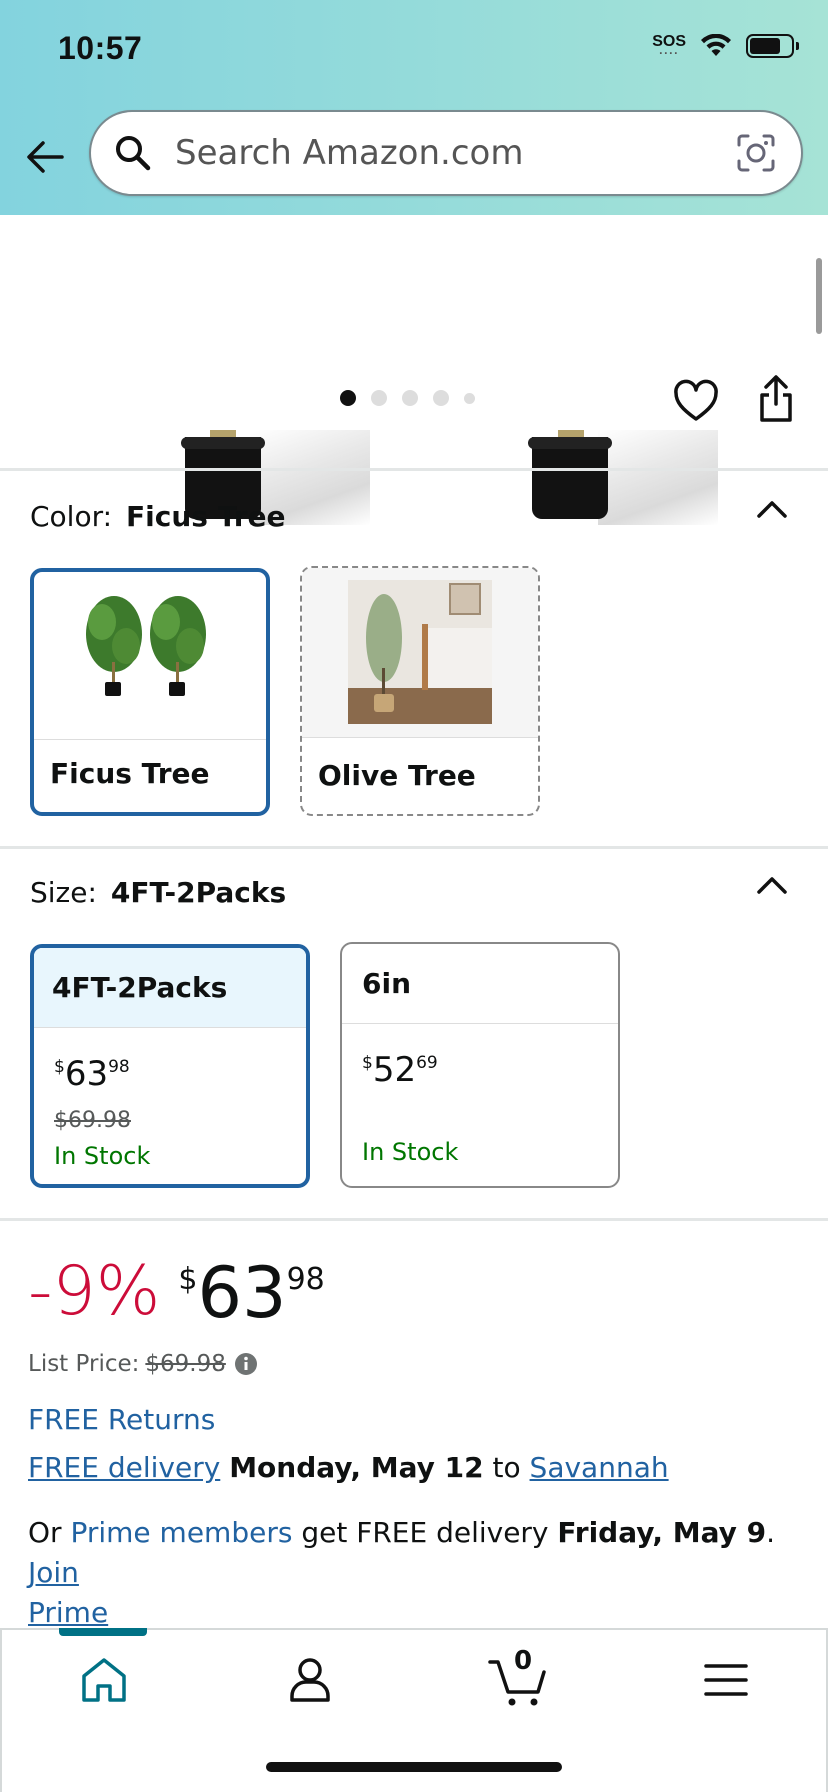 The width and height of the screenshot is (828, 1792). What do you see at coordinates (185, 1364) in the screenshot?
I see `list-price-value: $69.98` at bounding box center [185, 1364].